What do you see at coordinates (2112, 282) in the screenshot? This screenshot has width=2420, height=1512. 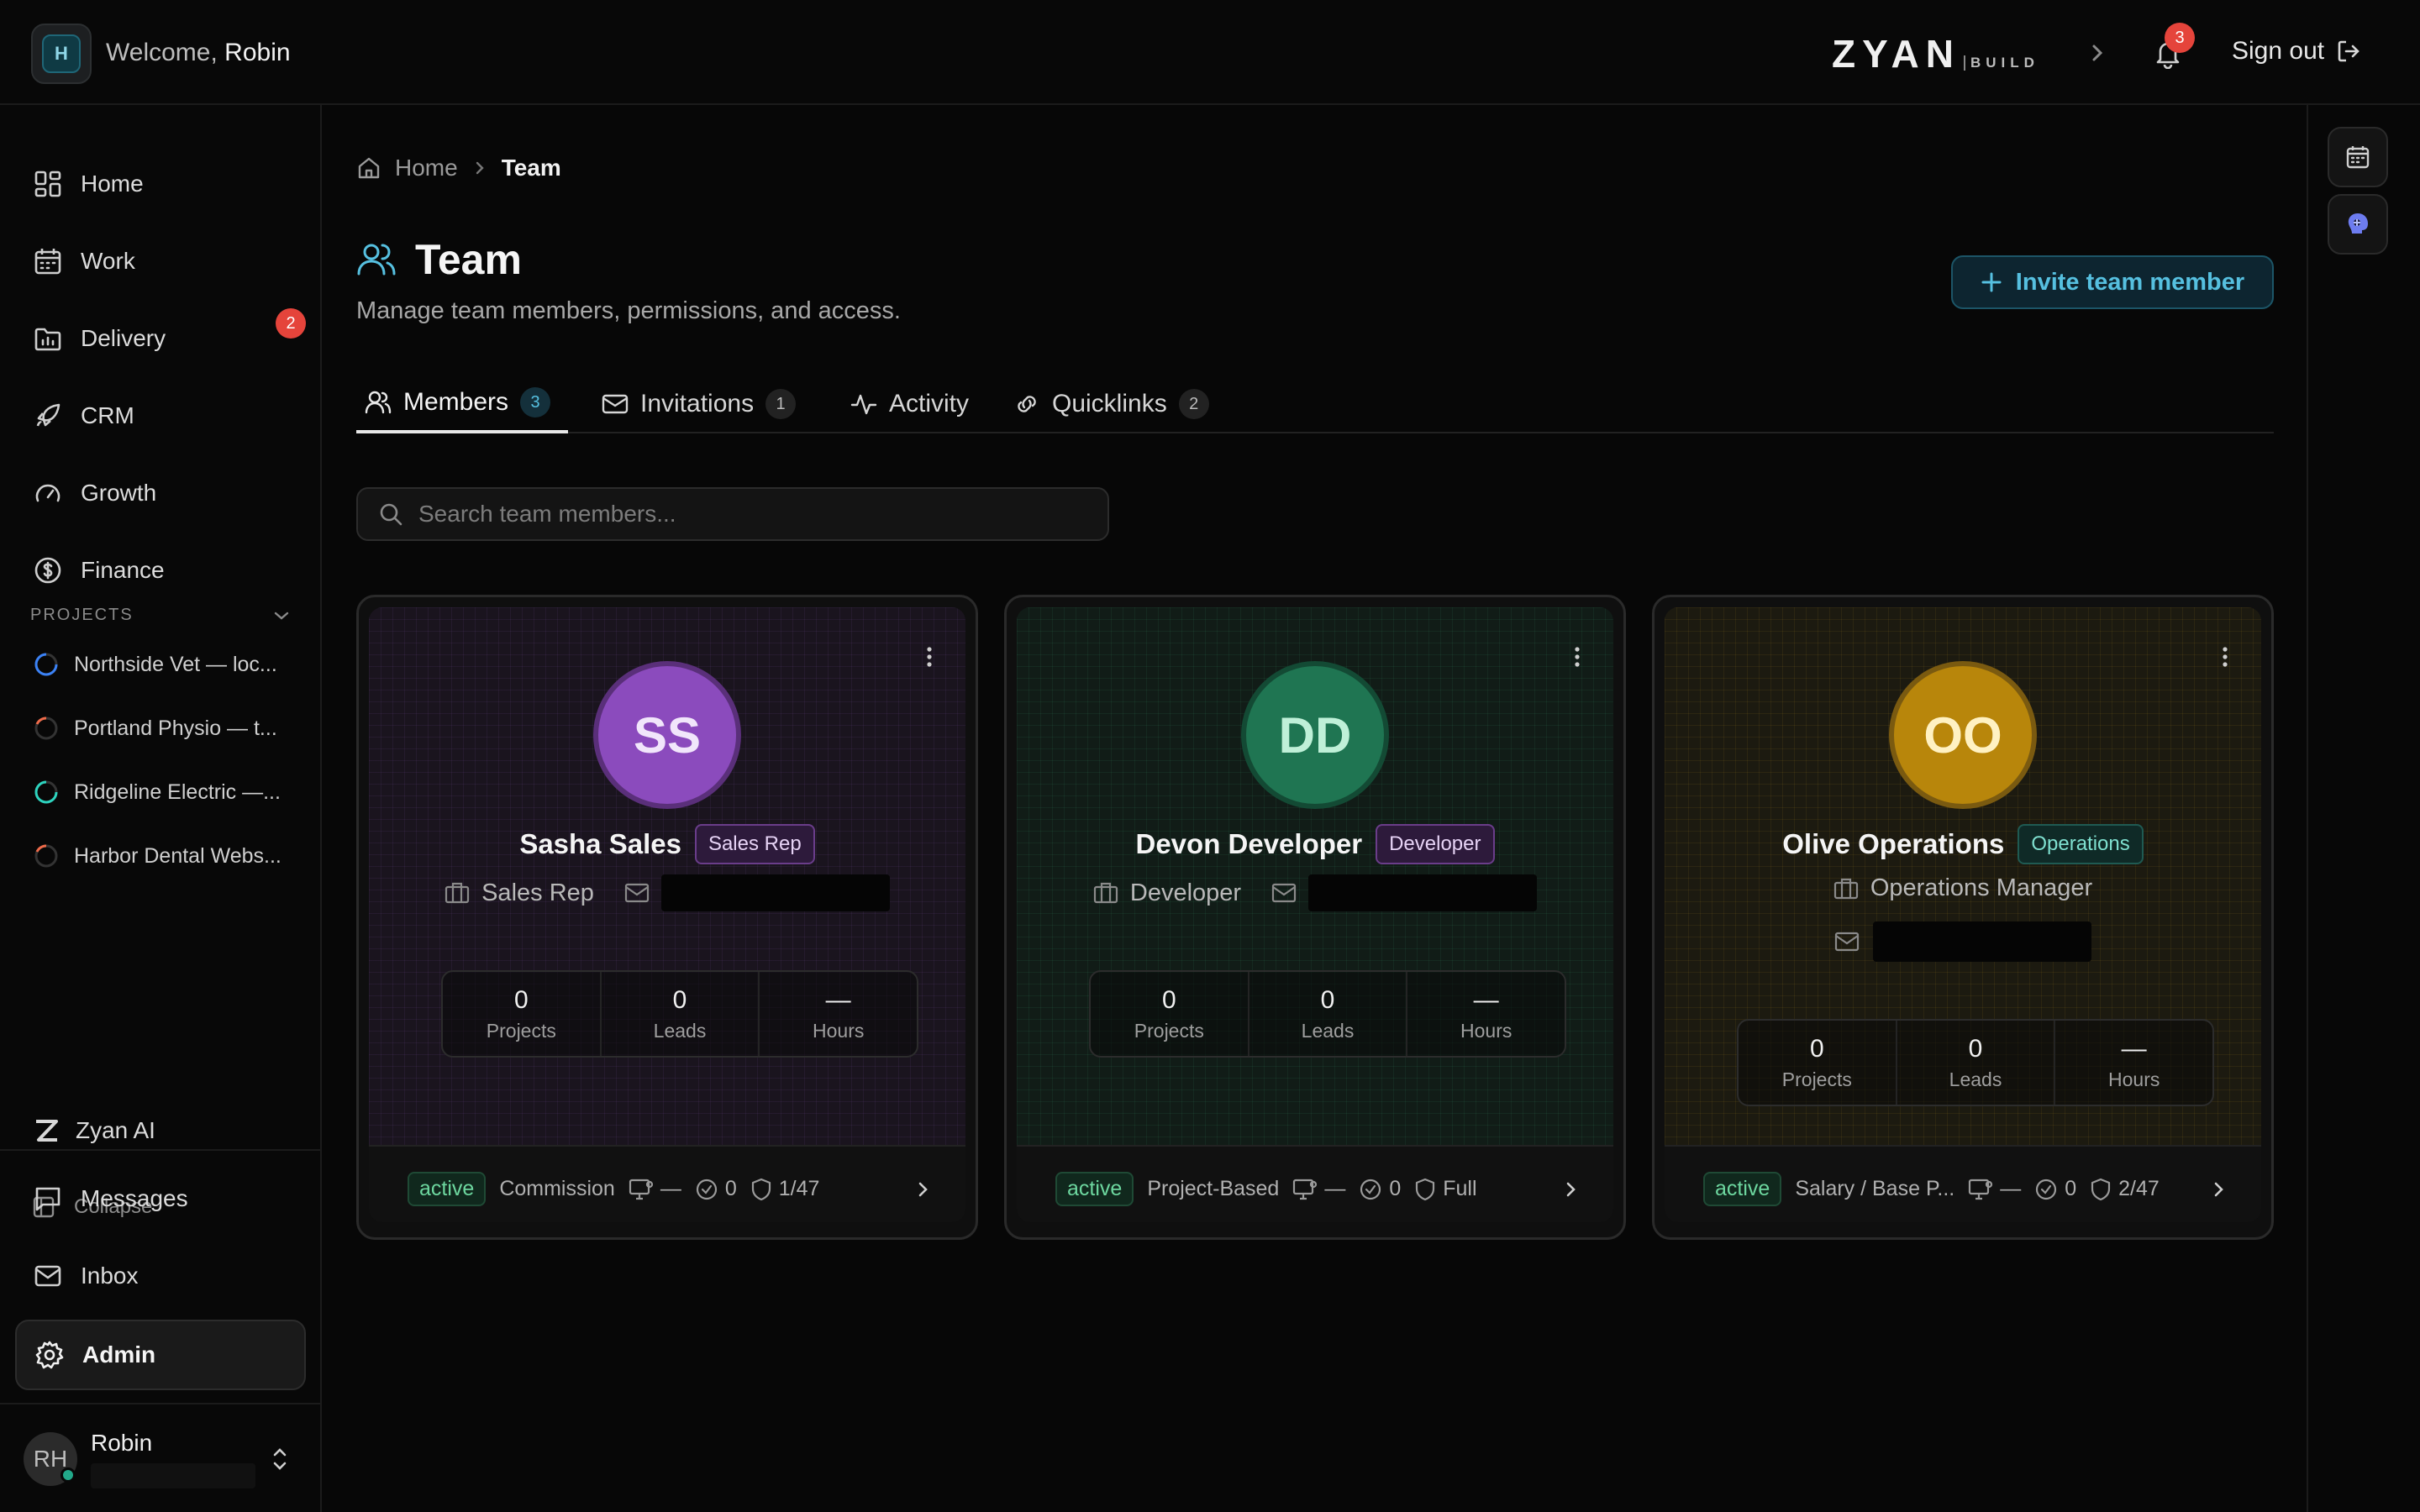 I see `invite-team-member-button: Invite team member` at bounding box center [2112, 282].